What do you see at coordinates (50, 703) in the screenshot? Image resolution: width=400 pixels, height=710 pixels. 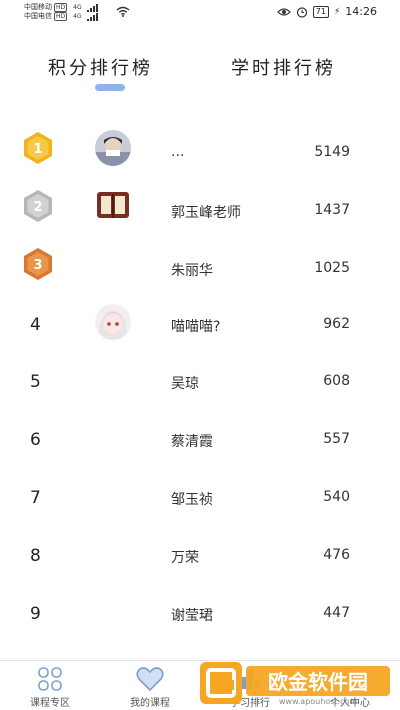 I see `nav-label: 课程专区` at bounding box center [50, 703].